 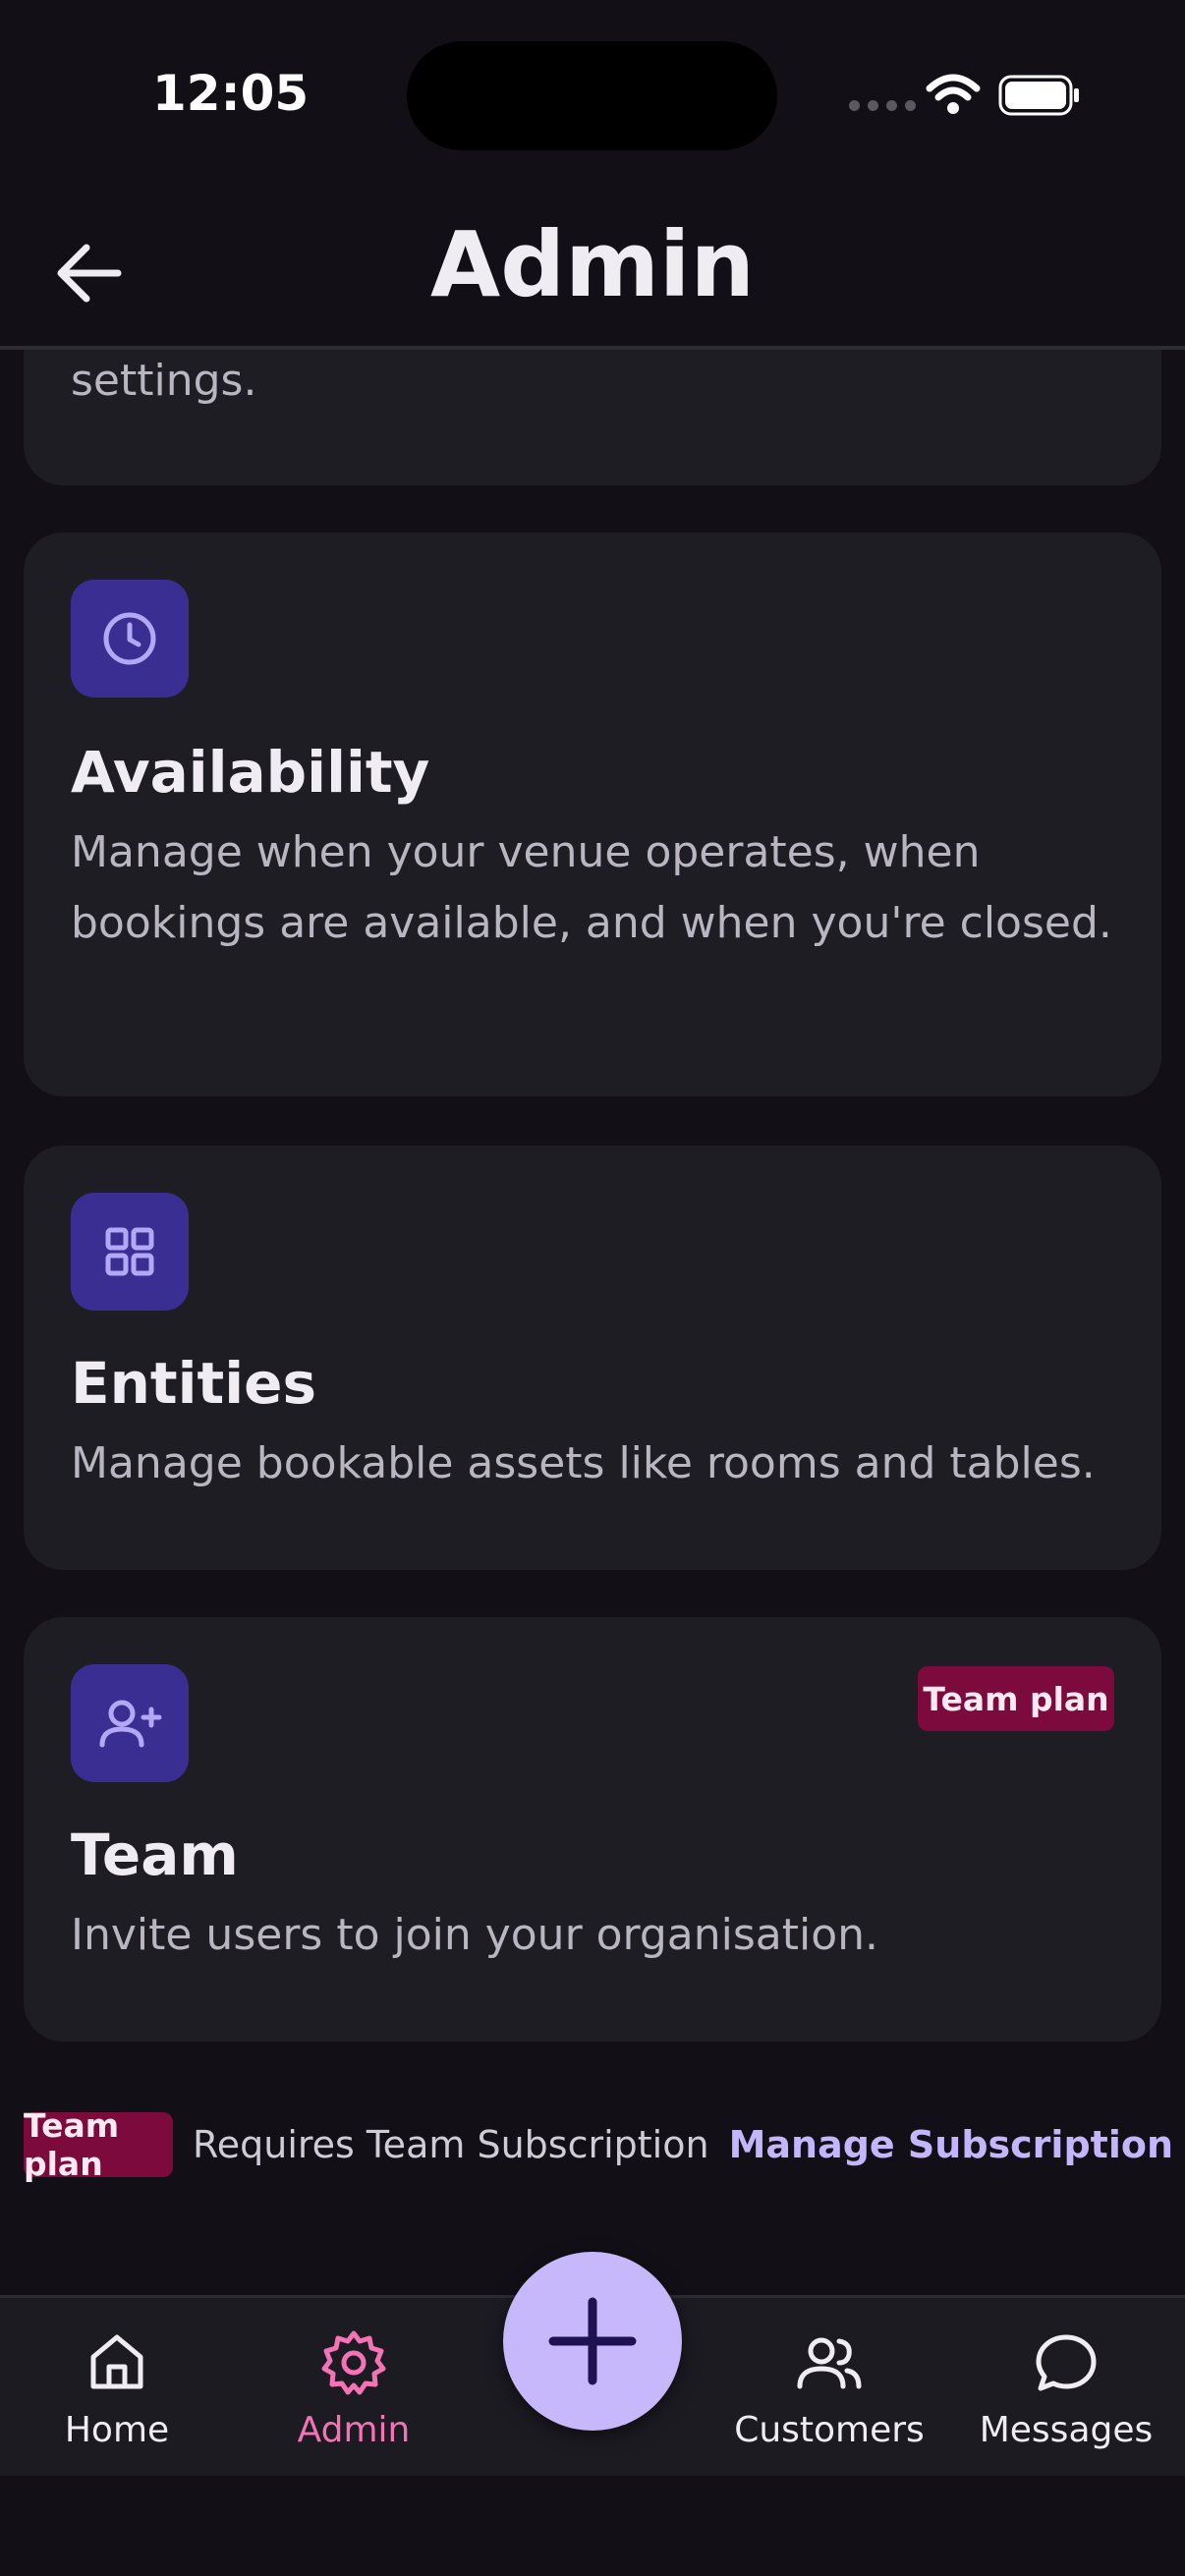 What do you see at coordinates (830, 2430) in the screenshot?
I see `tab-label: Customers` at bounding box center [830, 2430].